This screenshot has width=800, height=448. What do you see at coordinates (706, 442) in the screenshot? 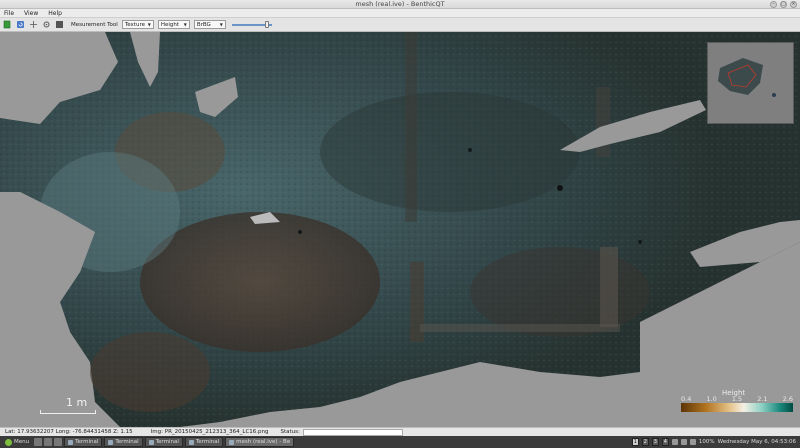
I see `battery-level: 100%` at bounding box center [706, 442].